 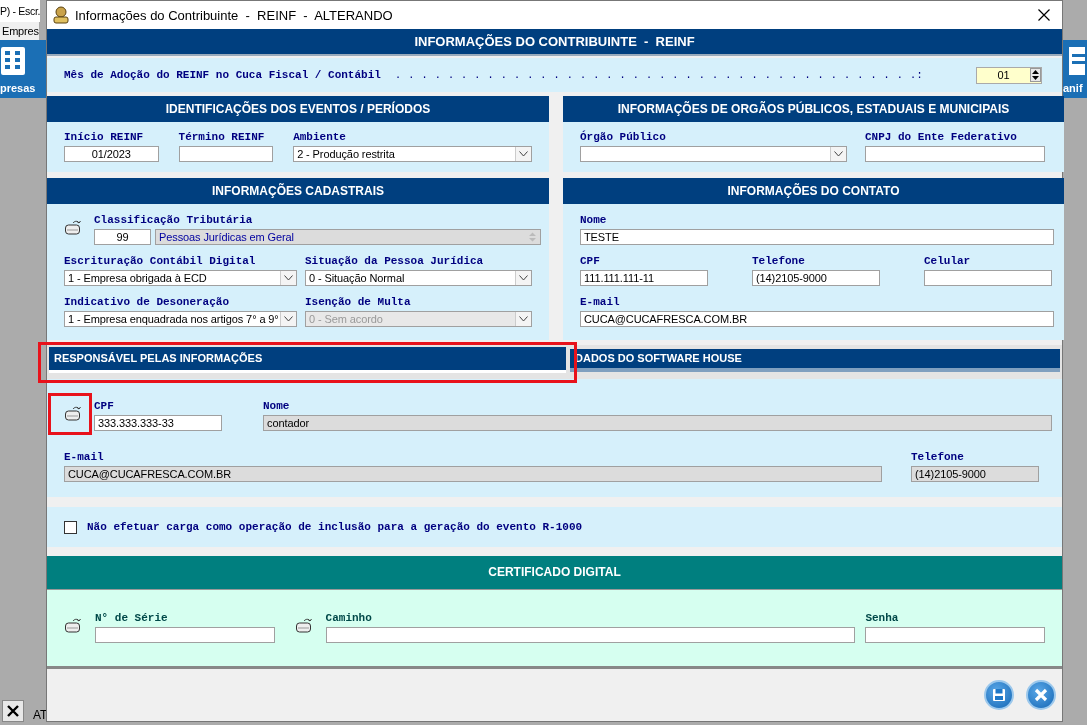 What do you see at coordinates (104, 137) in the screenshot?
I see `field-label: Início REINF` at bounding box center [104, 137].